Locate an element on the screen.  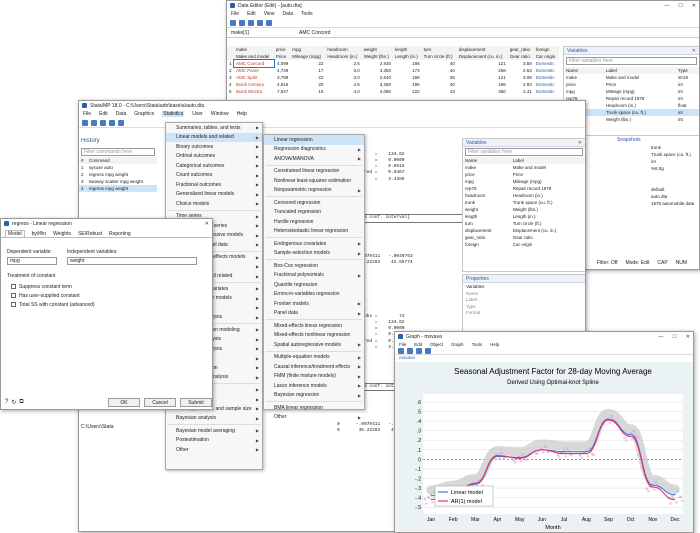
variable-row: make Make and model is located at coordinates (524, 167).